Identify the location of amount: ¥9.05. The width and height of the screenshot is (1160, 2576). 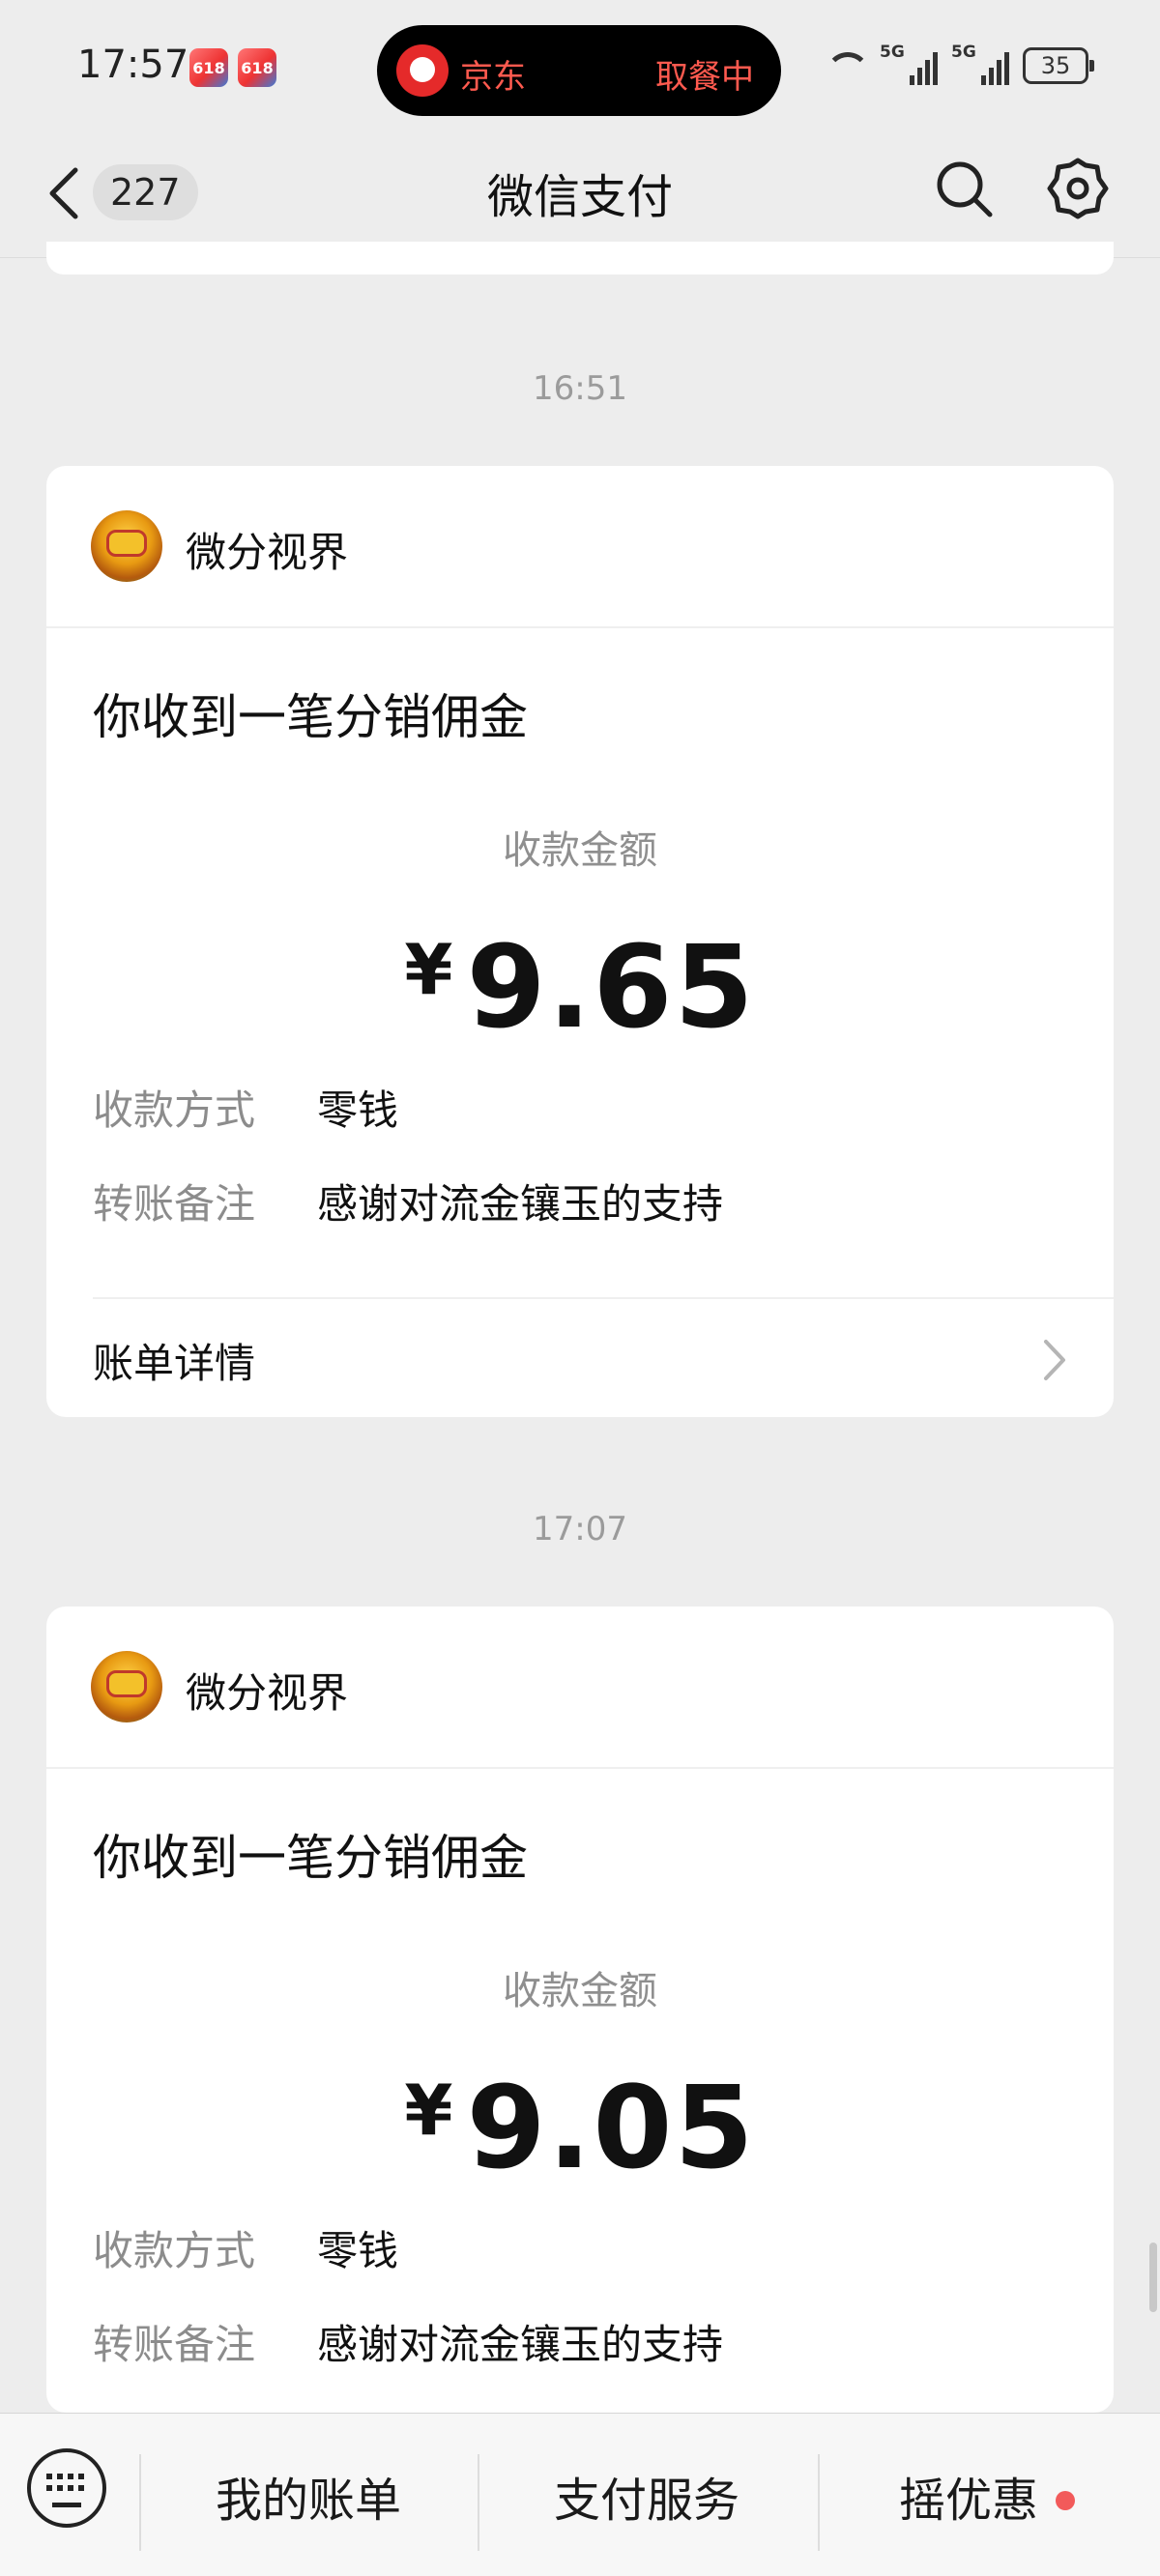
(580, 2127).